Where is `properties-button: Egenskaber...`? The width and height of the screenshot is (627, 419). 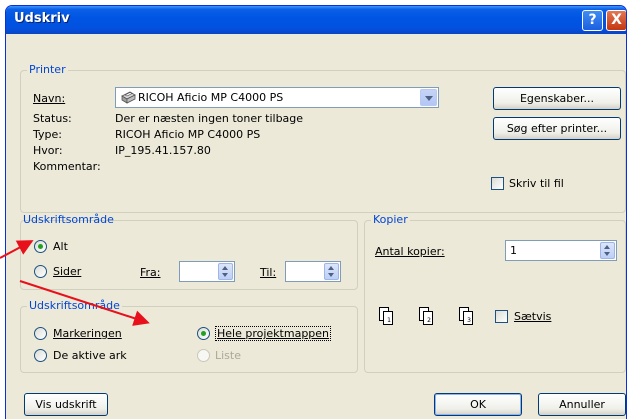
properties-button: Egenskaber... is located at coordinates (557, 98).